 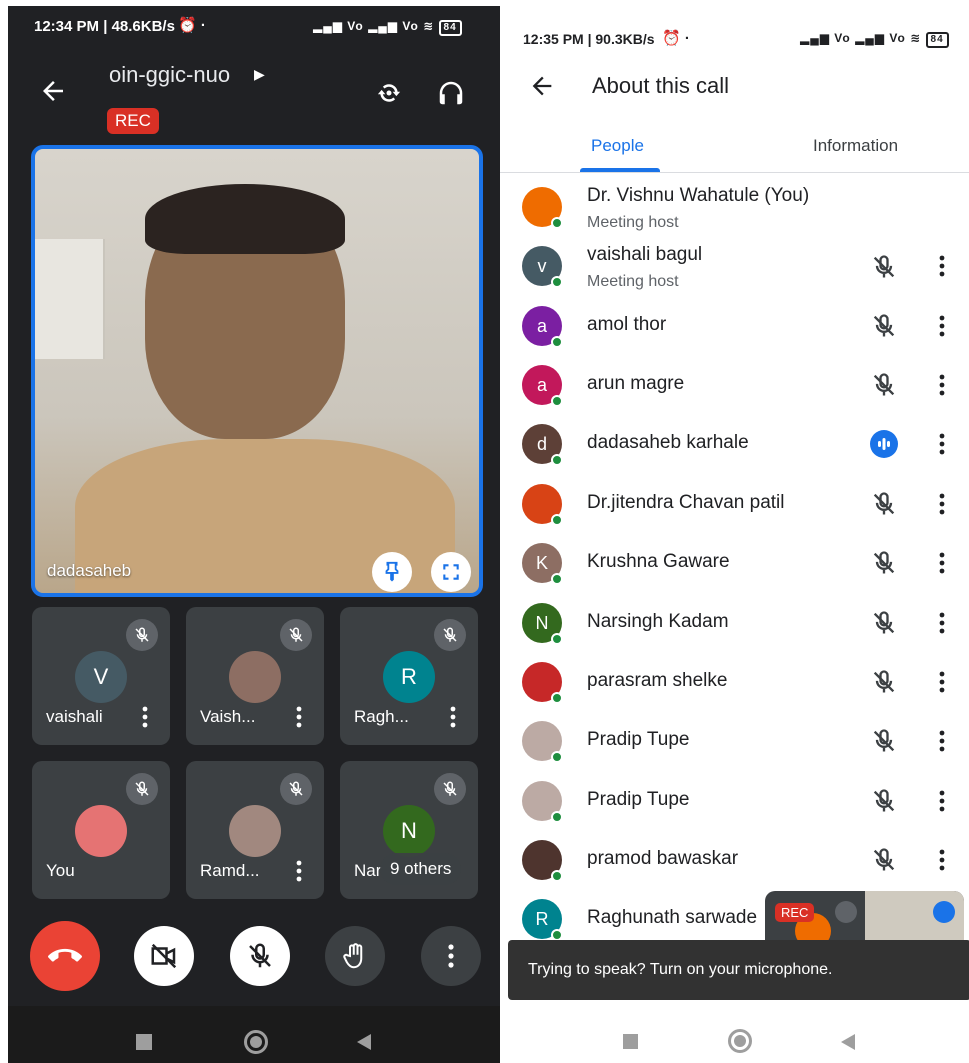 I want to click on pip-speaking-icon, so click(x=944, y=912).